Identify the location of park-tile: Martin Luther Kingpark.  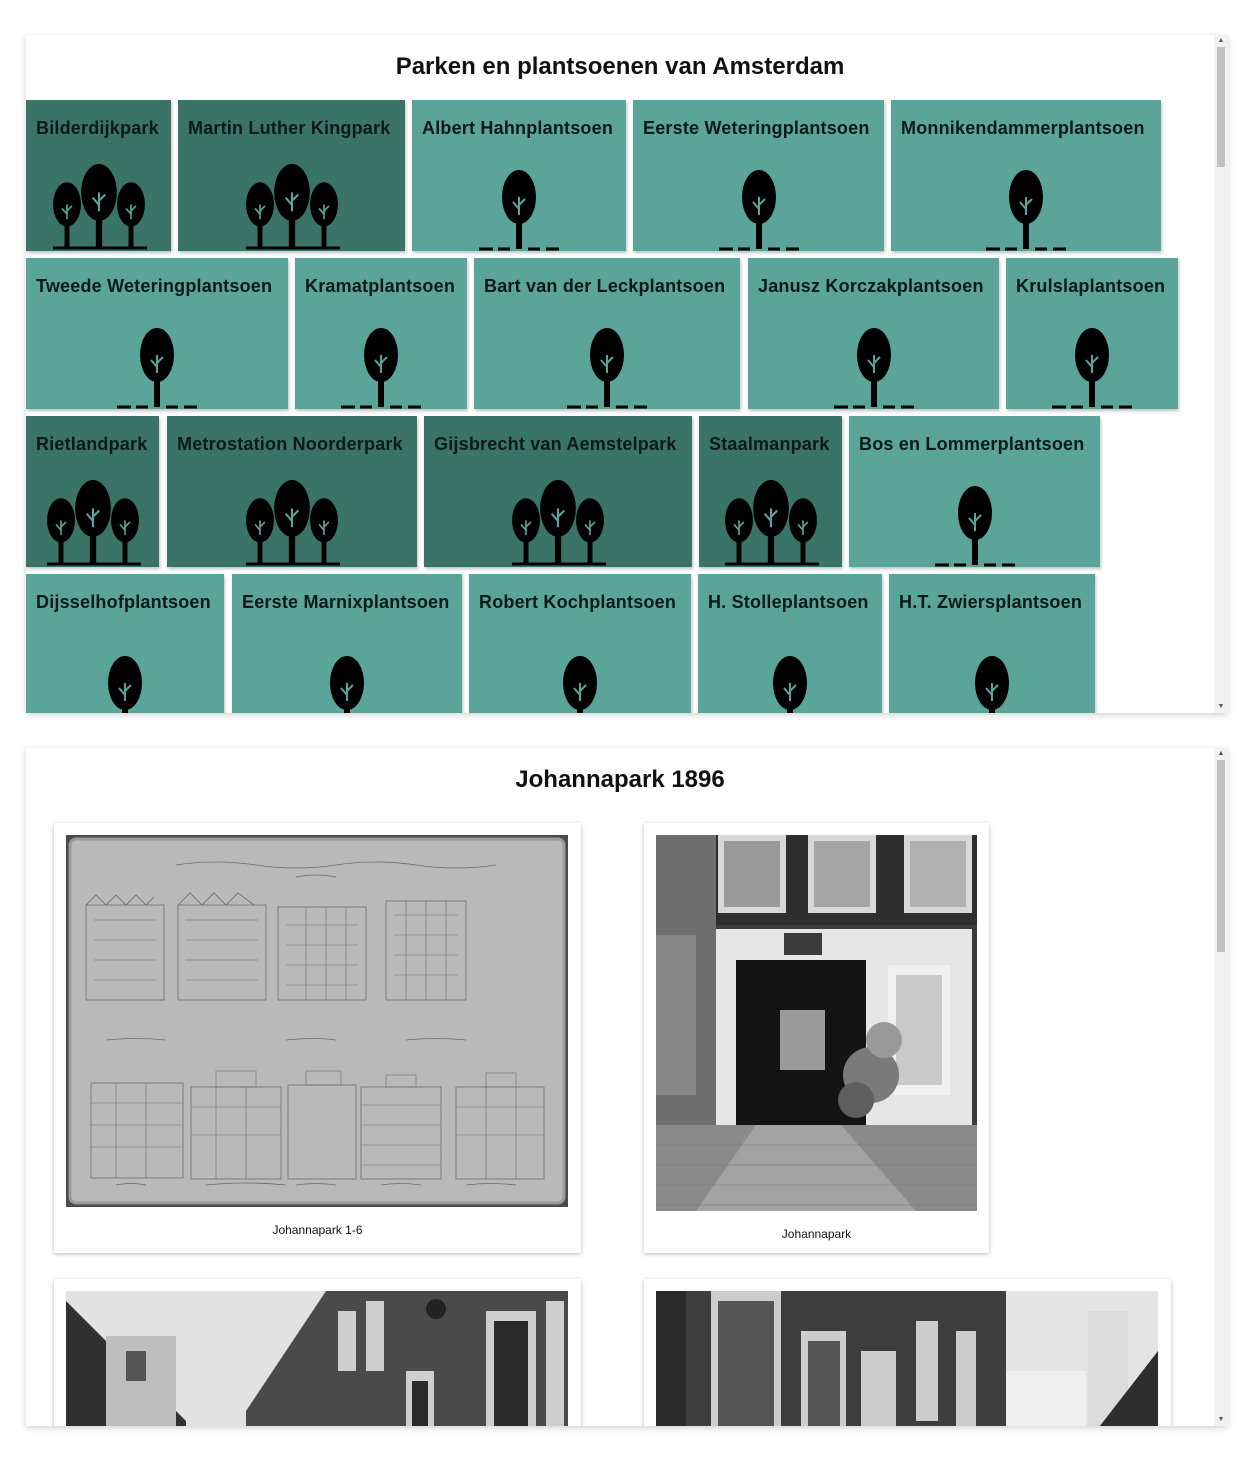
(291, 175).